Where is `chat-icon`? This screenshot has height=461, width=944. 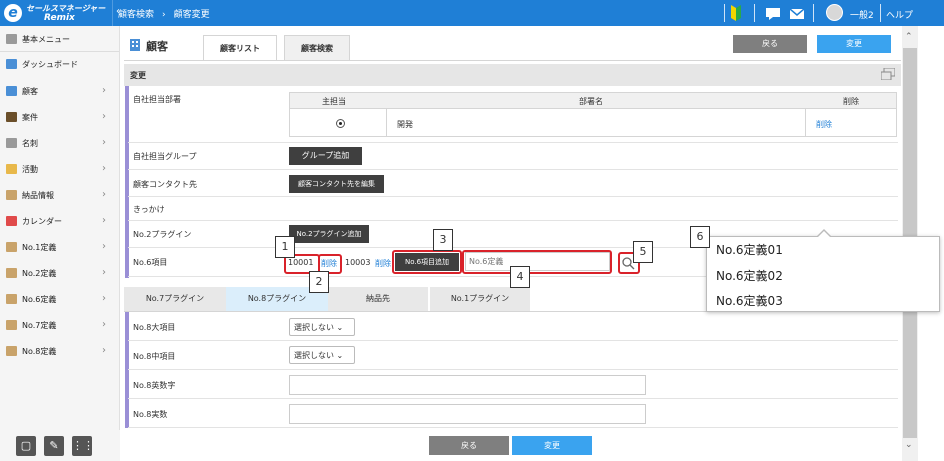
chat-icon is located at coordinates (773, 14).